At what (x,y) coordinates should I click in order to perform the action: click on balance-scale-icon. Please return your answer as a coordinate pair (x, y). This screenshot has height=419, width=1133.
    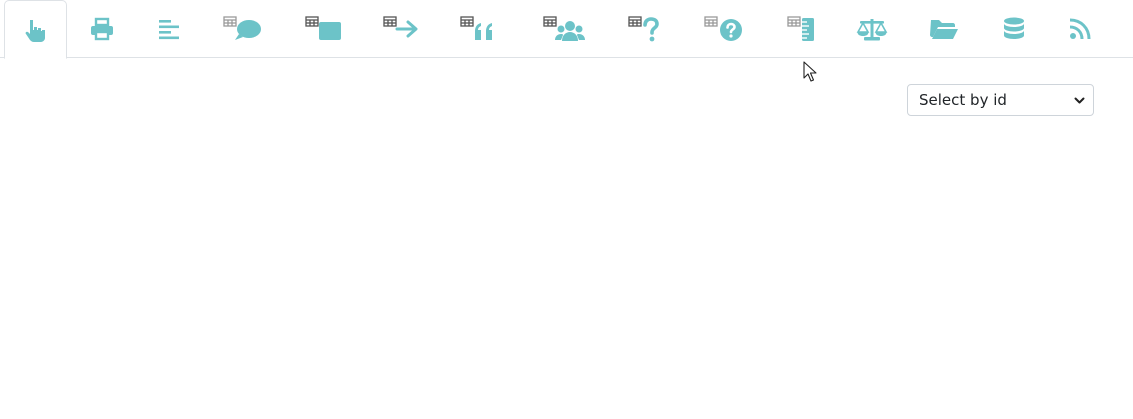
    Looking at the image, I should click on (872, 30).